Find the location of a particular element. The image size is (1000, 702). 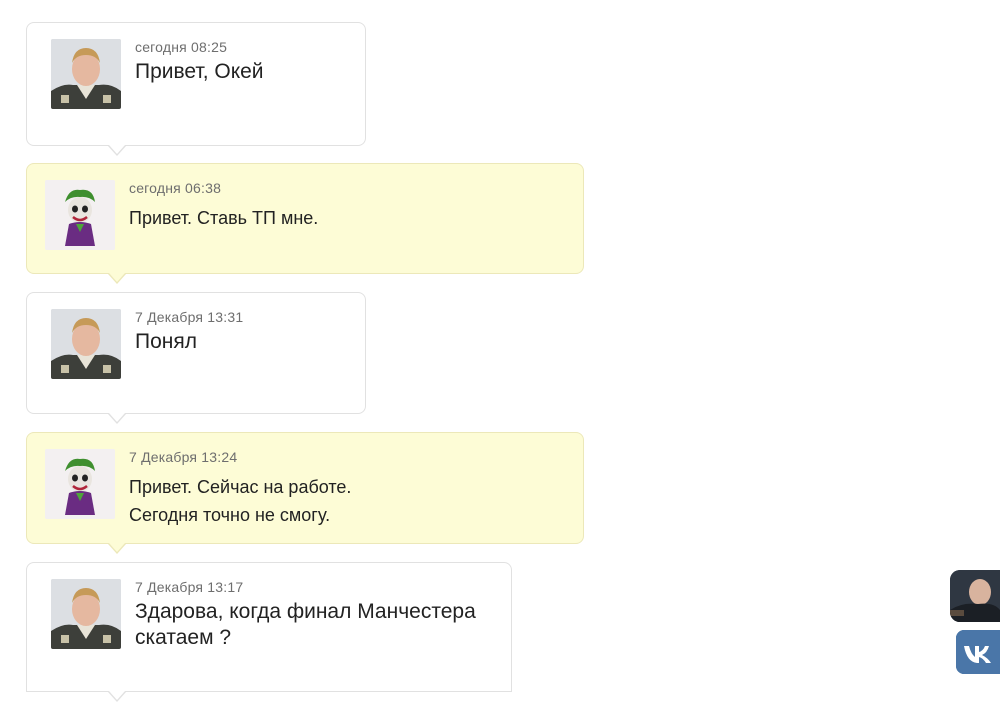

message-bubble-incoming: сегодня 06:38 Привет. Ставь ТП мне. is located at coordinates (305, 223).